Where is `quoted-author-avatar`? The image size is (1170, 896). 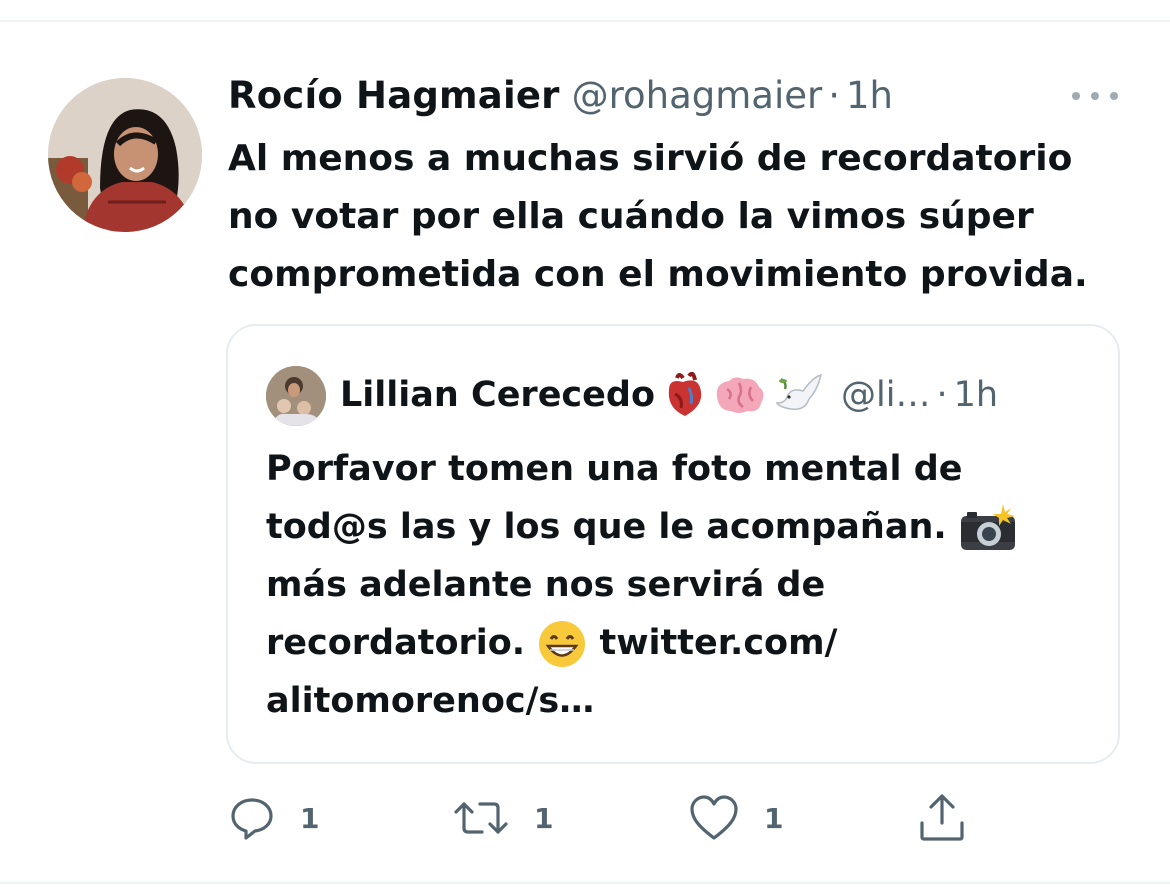
quoted-author-avatar is located at coordinates (296, 396).